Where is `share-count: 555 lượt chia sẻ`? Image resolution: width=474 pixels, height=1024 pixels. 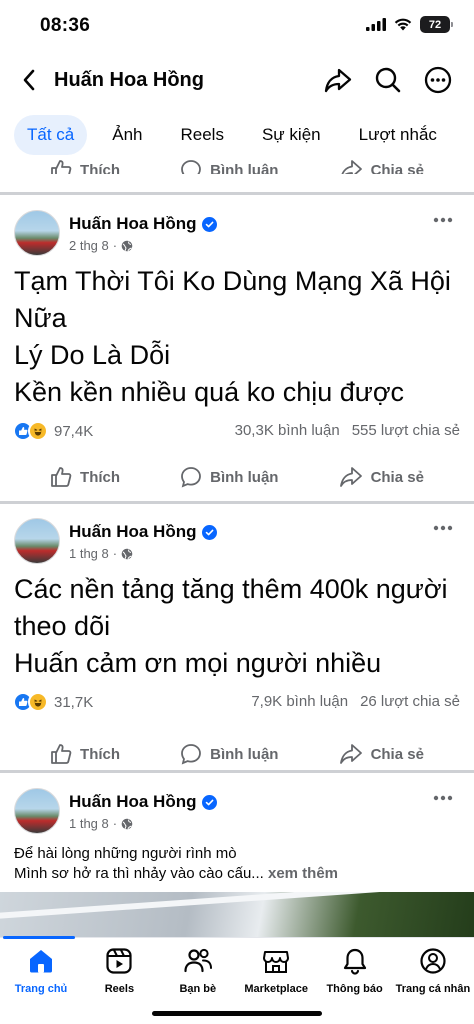
share-count: 555 lượt chia sẻ is located at coordinates (406, 430).